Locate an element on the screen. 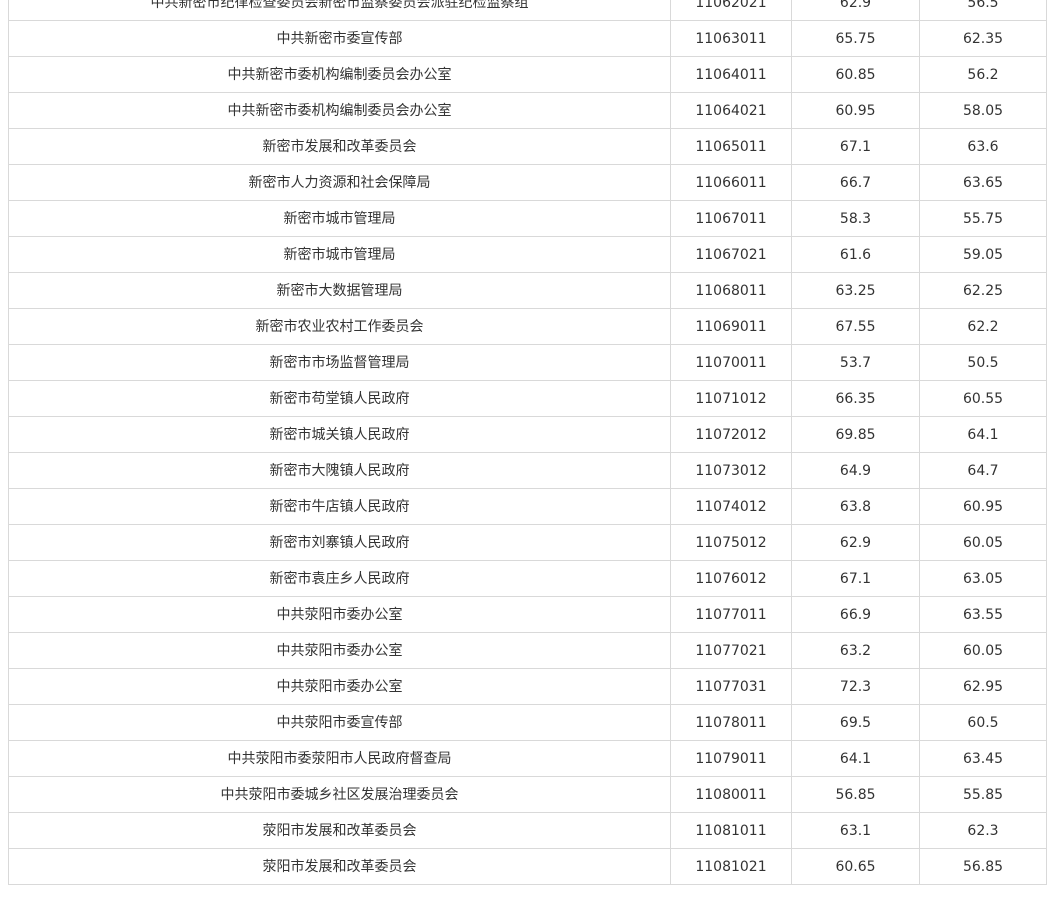 The width and height of the screenshot is (1054, 906). position-code-cell: 11080011 is located at coordinates (731, 794).